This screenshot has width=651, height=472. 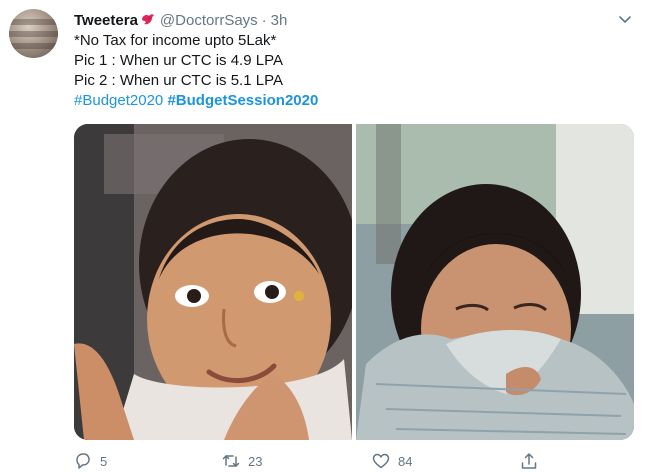 What do you see at coordinates (625, 20) in the screenshot?
I see `chevron-down-icon` at bounding box center [625, 20].